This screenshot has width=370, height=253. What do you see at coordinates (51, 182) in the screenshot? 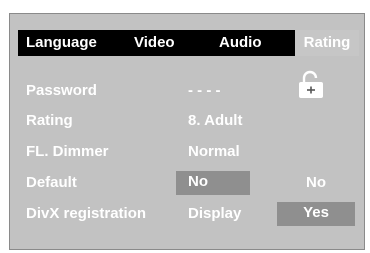
I see `default-label: Default` at bounding box center [51, 182].